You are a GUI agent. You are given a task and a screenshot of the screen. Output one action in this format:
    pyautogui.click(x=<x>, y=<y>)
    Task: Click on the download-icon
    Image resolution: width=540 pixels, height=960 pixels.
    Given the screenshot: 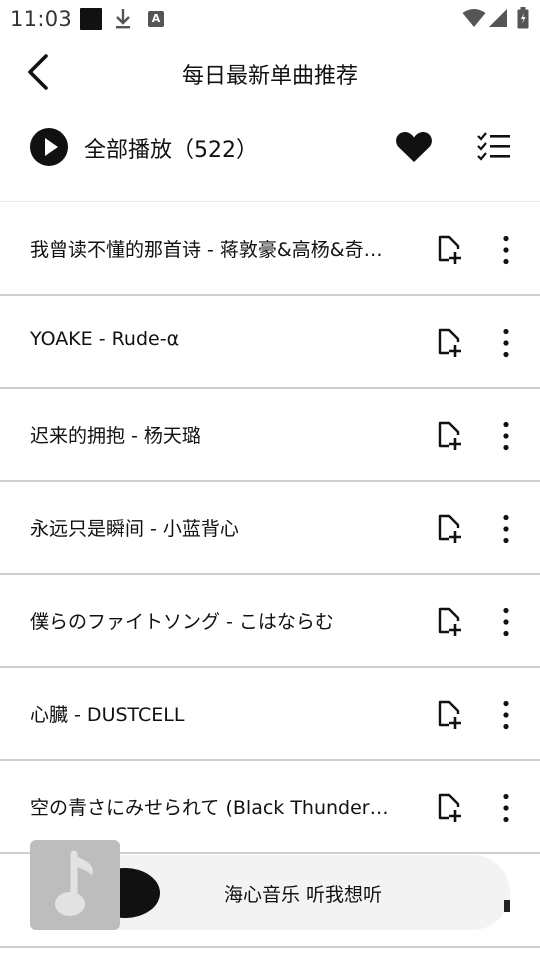 What is the action you would take?
    pyautogui.click(x=123, y=19)
    